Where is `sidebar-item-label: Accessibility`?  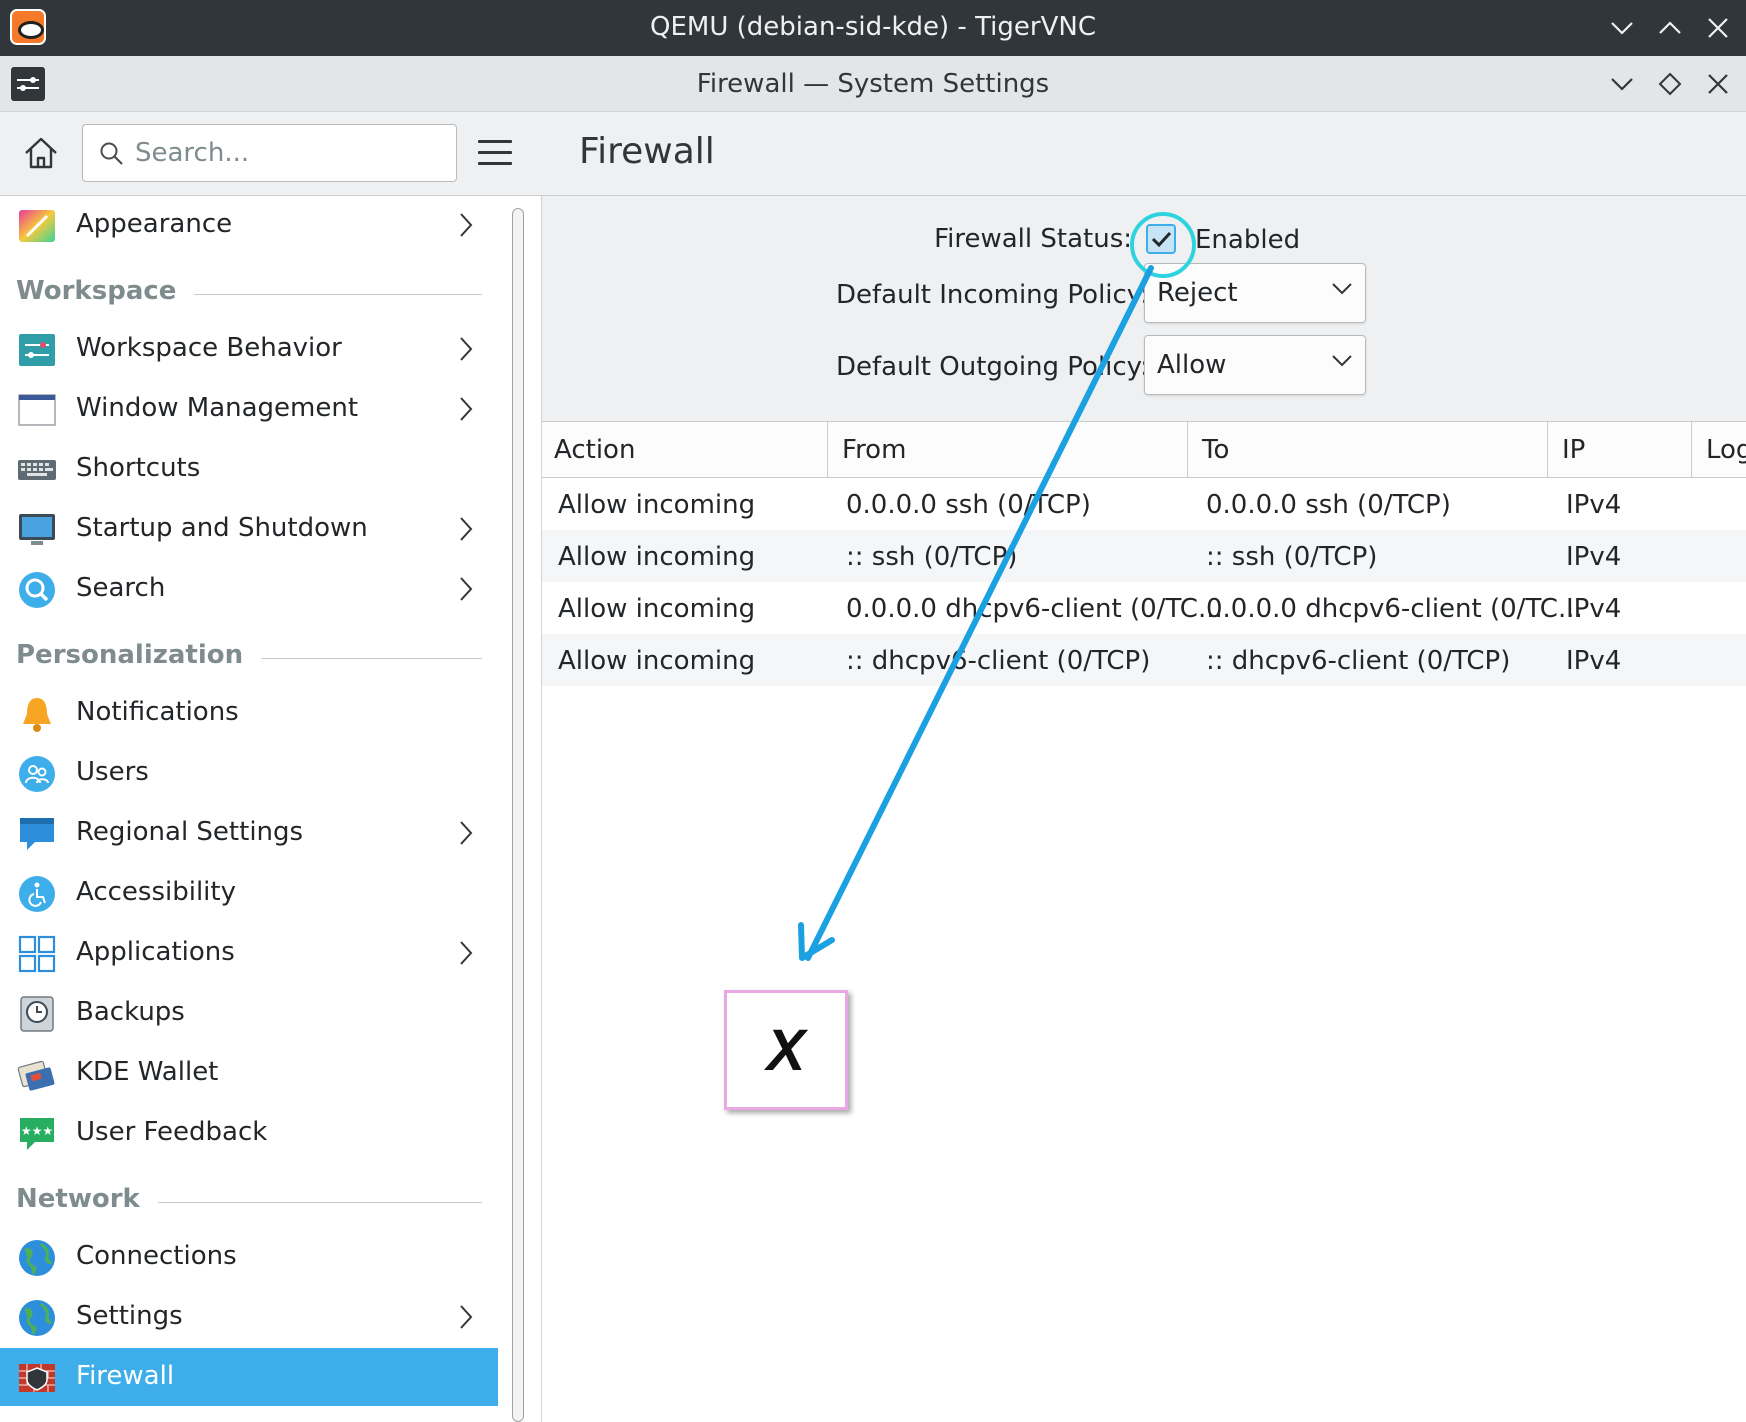 sidebar-item-label: Accessibility is located at coordinates (156, 892).